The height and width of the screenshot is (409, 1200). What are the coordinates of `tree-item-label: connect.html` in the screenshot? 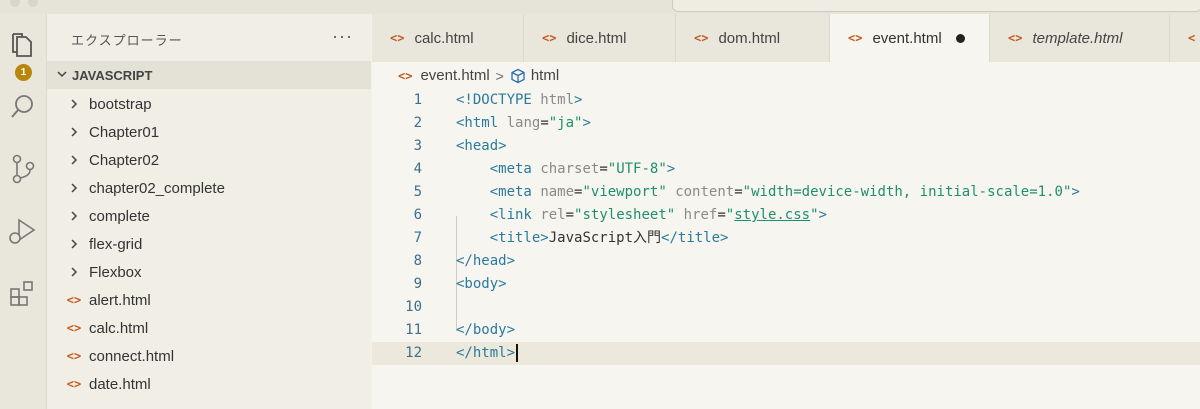 It's located at (132, 356).